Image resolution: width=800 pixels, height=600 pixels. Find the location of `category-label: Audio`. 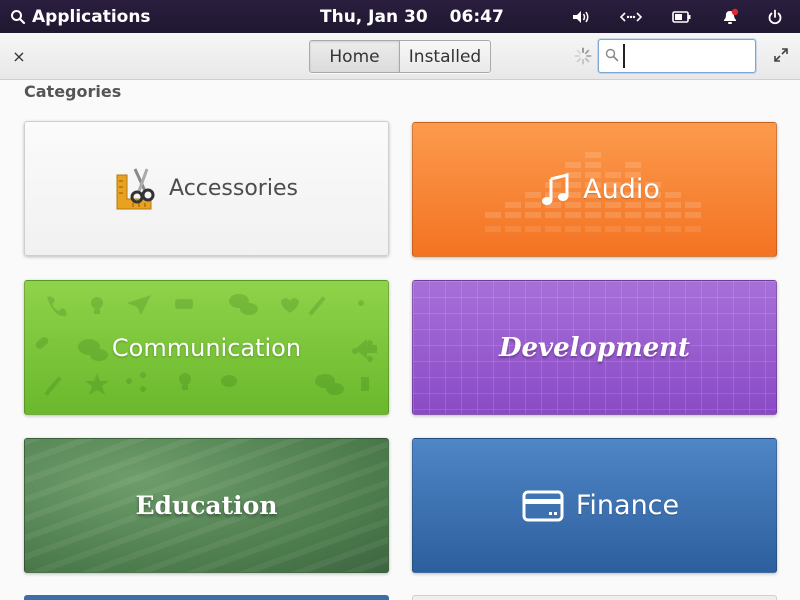

category-label: Audio is located at coordinates (621, 189).